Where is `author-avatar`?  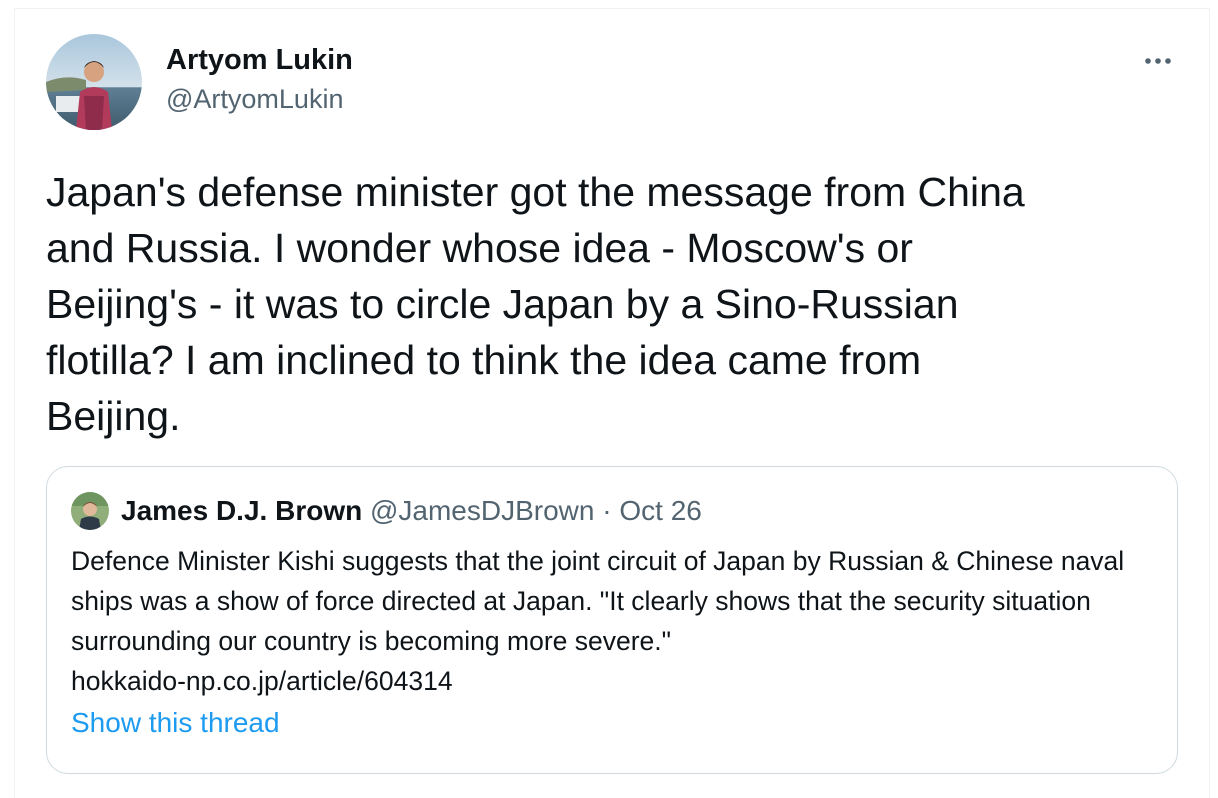 author-avatar is located at coordinates (94, 82).